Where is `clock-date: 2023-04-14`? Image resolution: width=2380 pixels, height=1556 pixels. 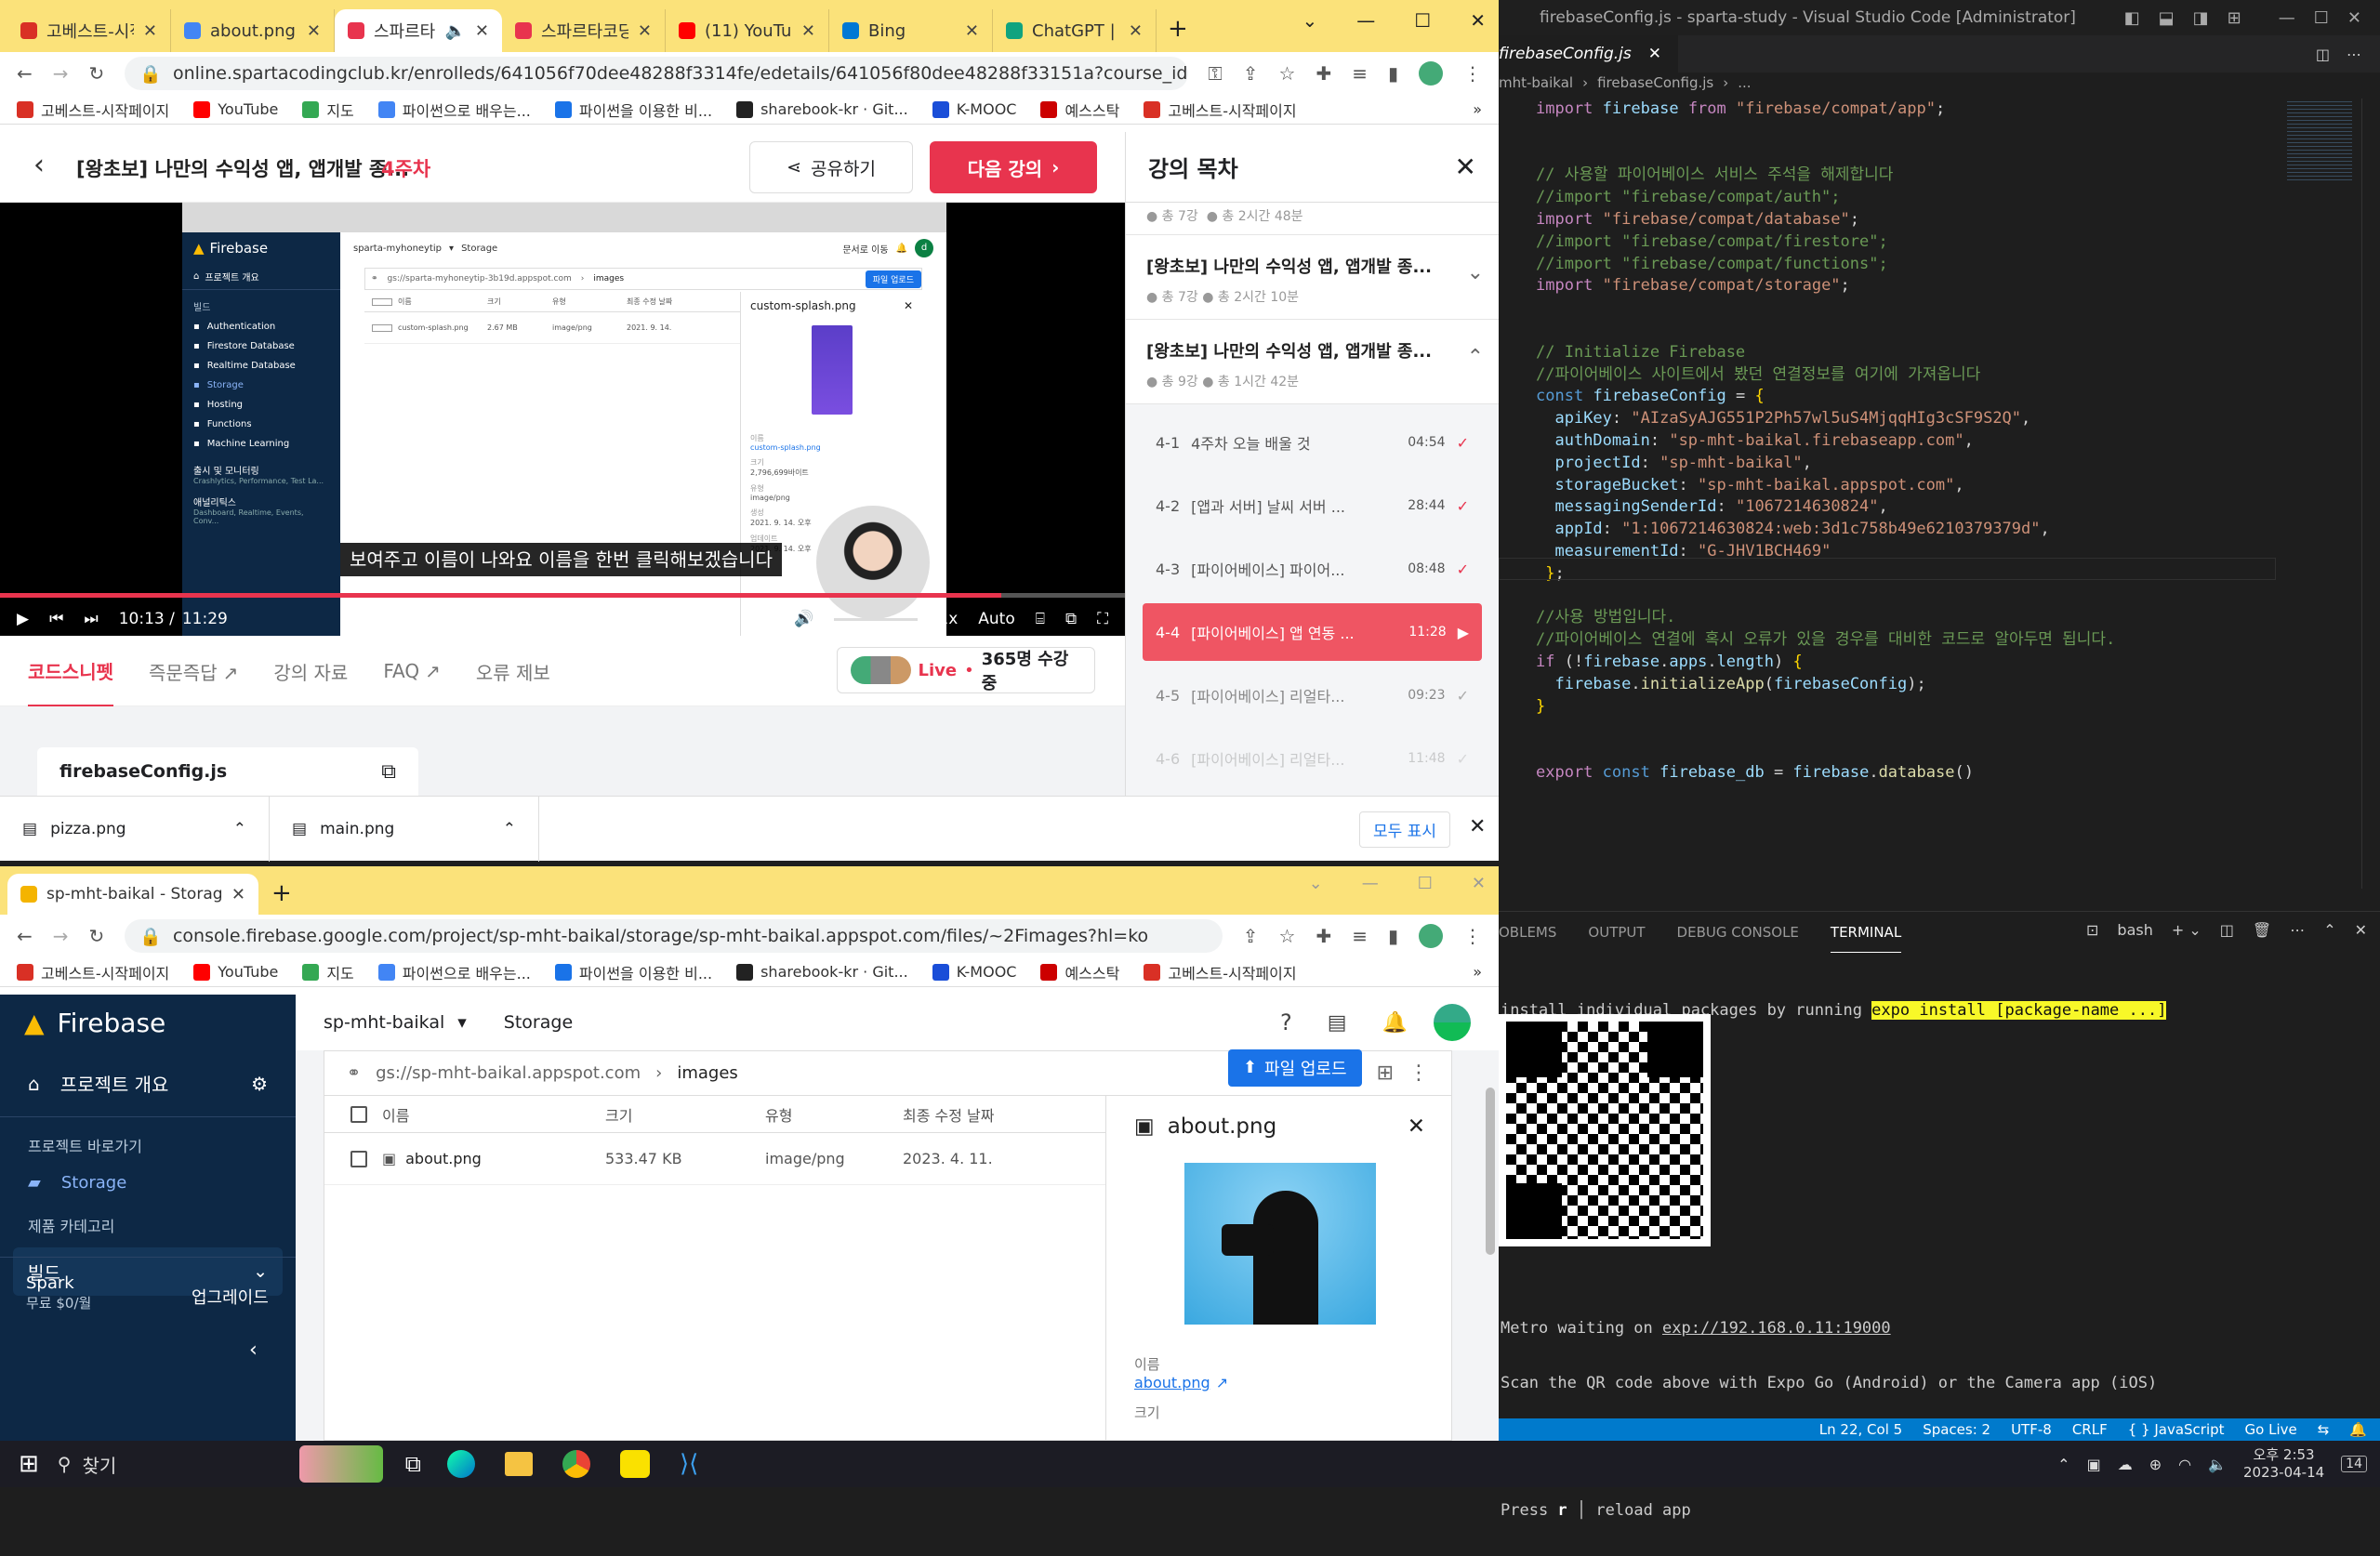 clock-date: 2023-04-14 is located at coordinates (2283, 1473).